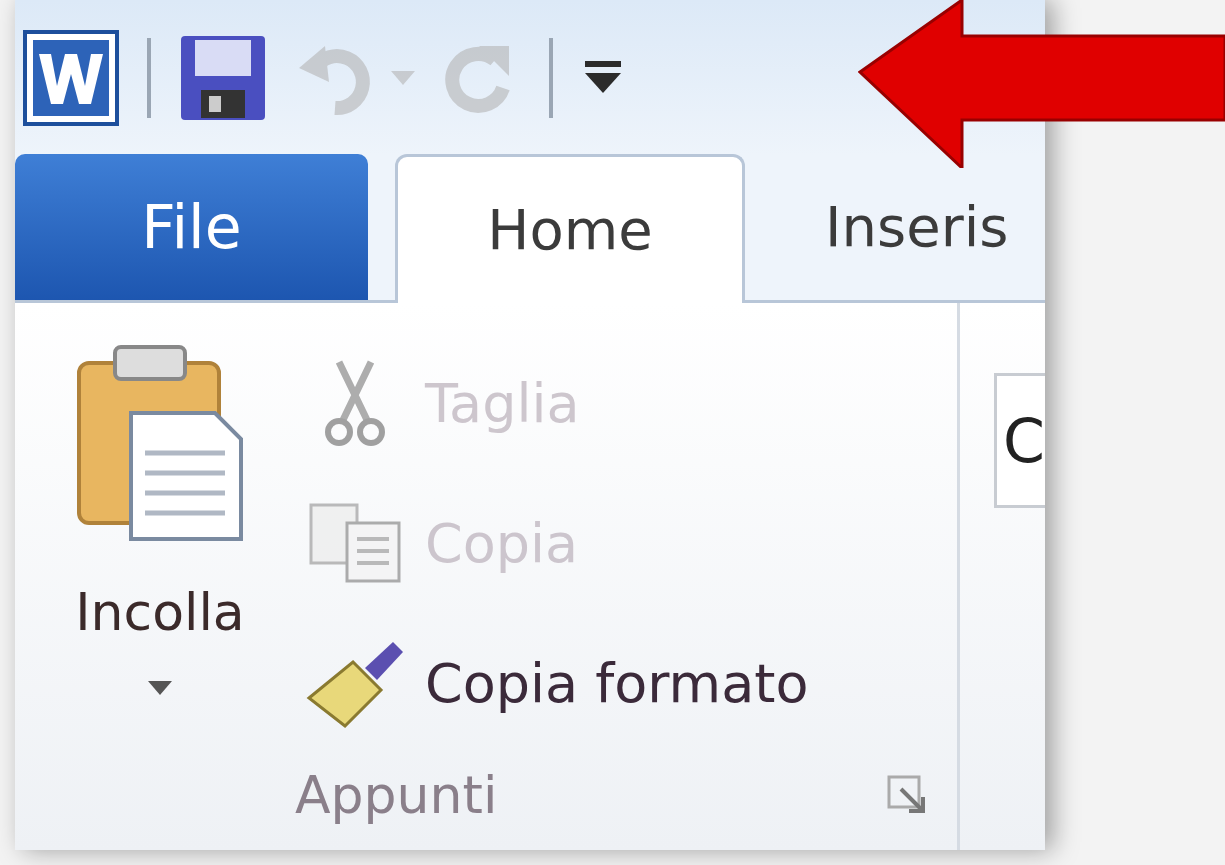 This screenshot has width=1225, height=865. I want to click on clipboard-icon, so click(160, 443).